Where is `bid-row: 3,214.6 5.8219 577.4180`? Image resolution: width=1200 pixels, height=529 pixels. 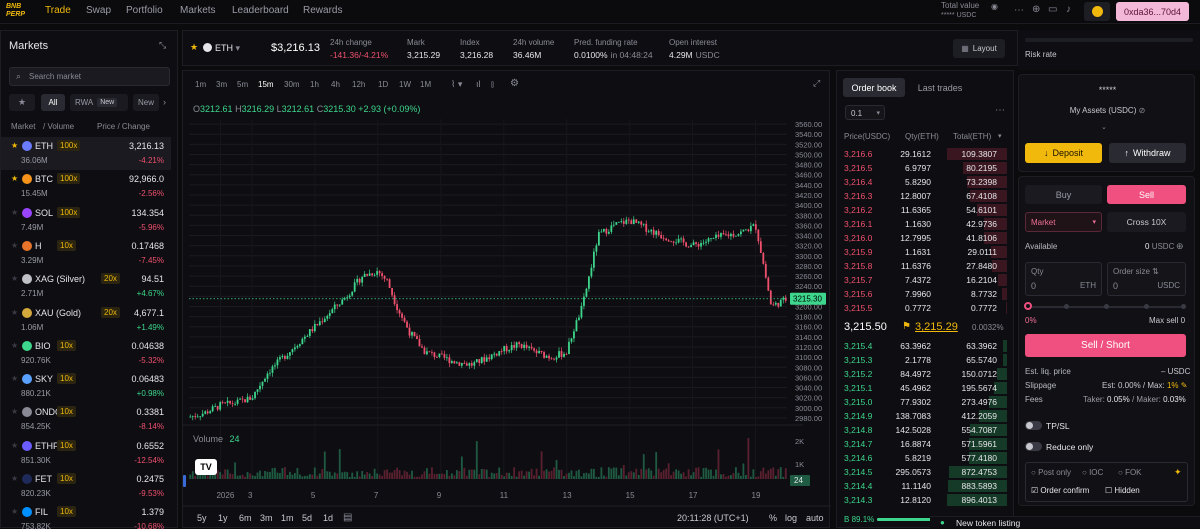 bid-row: 3,214.6 5.8219 577.4180 is located at coordinates (922, 458).